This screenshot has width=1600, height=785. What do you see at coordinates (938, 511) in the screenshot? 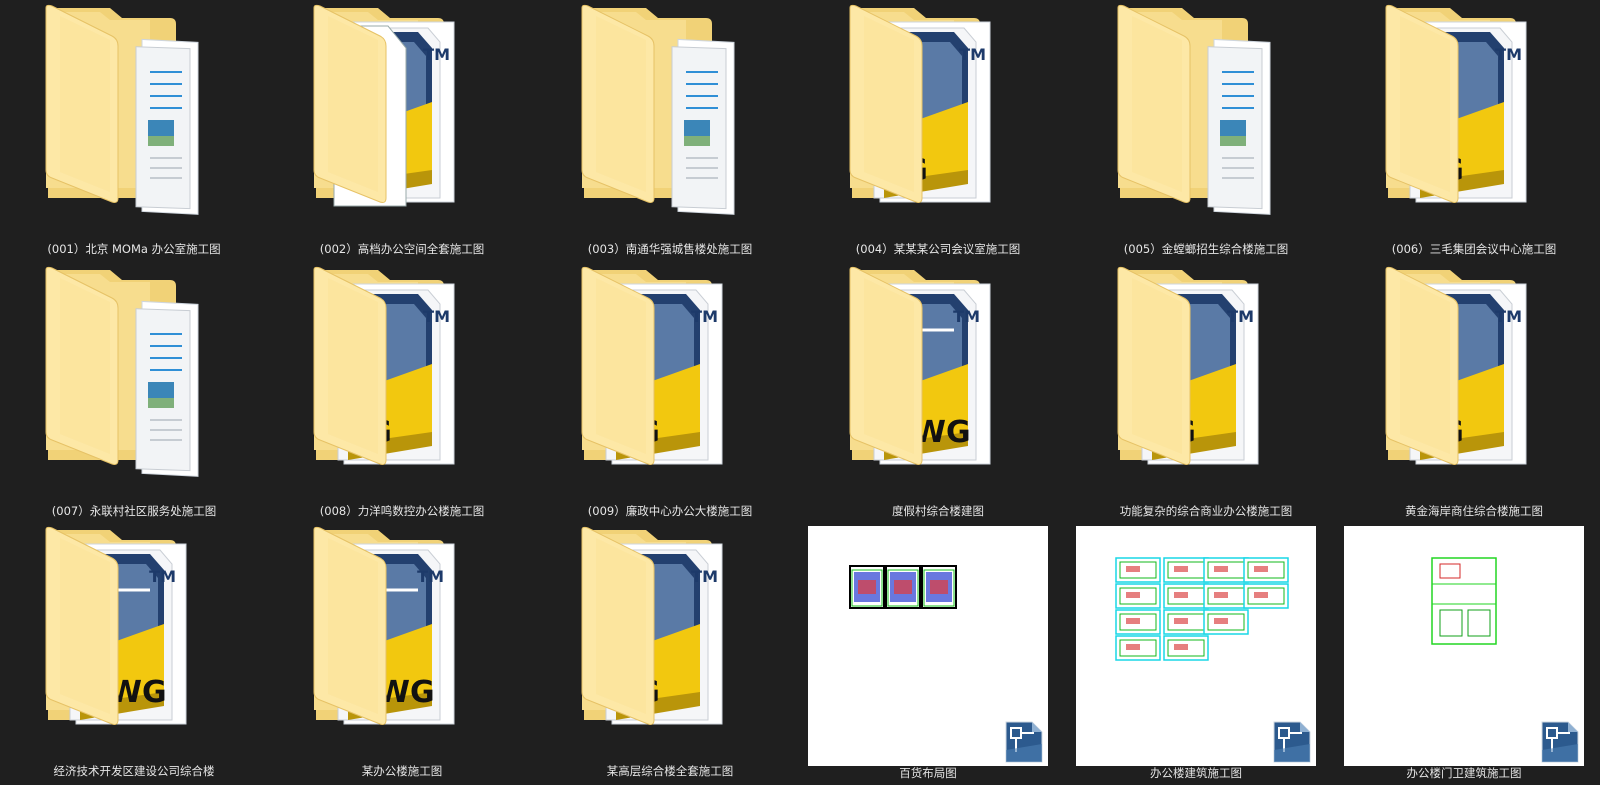
I see `folder-label: 度假村综合楼建图` at bounding box center [938, 511].